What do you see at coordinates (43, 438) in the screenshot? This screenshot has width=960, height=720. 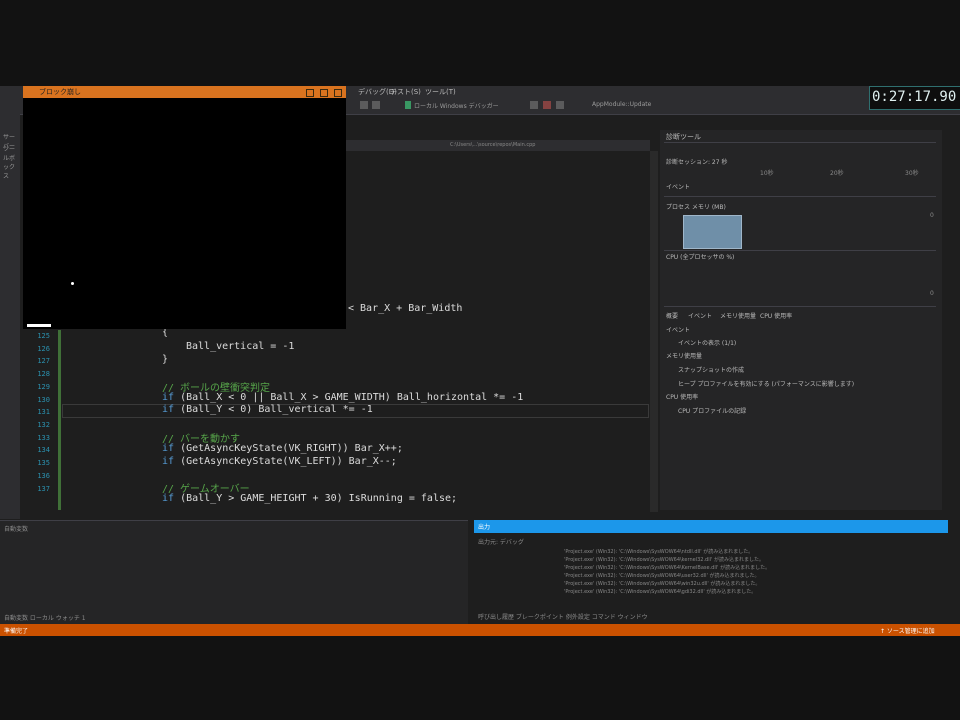 I see `line-number: 133` at bounding box center [43, 438].